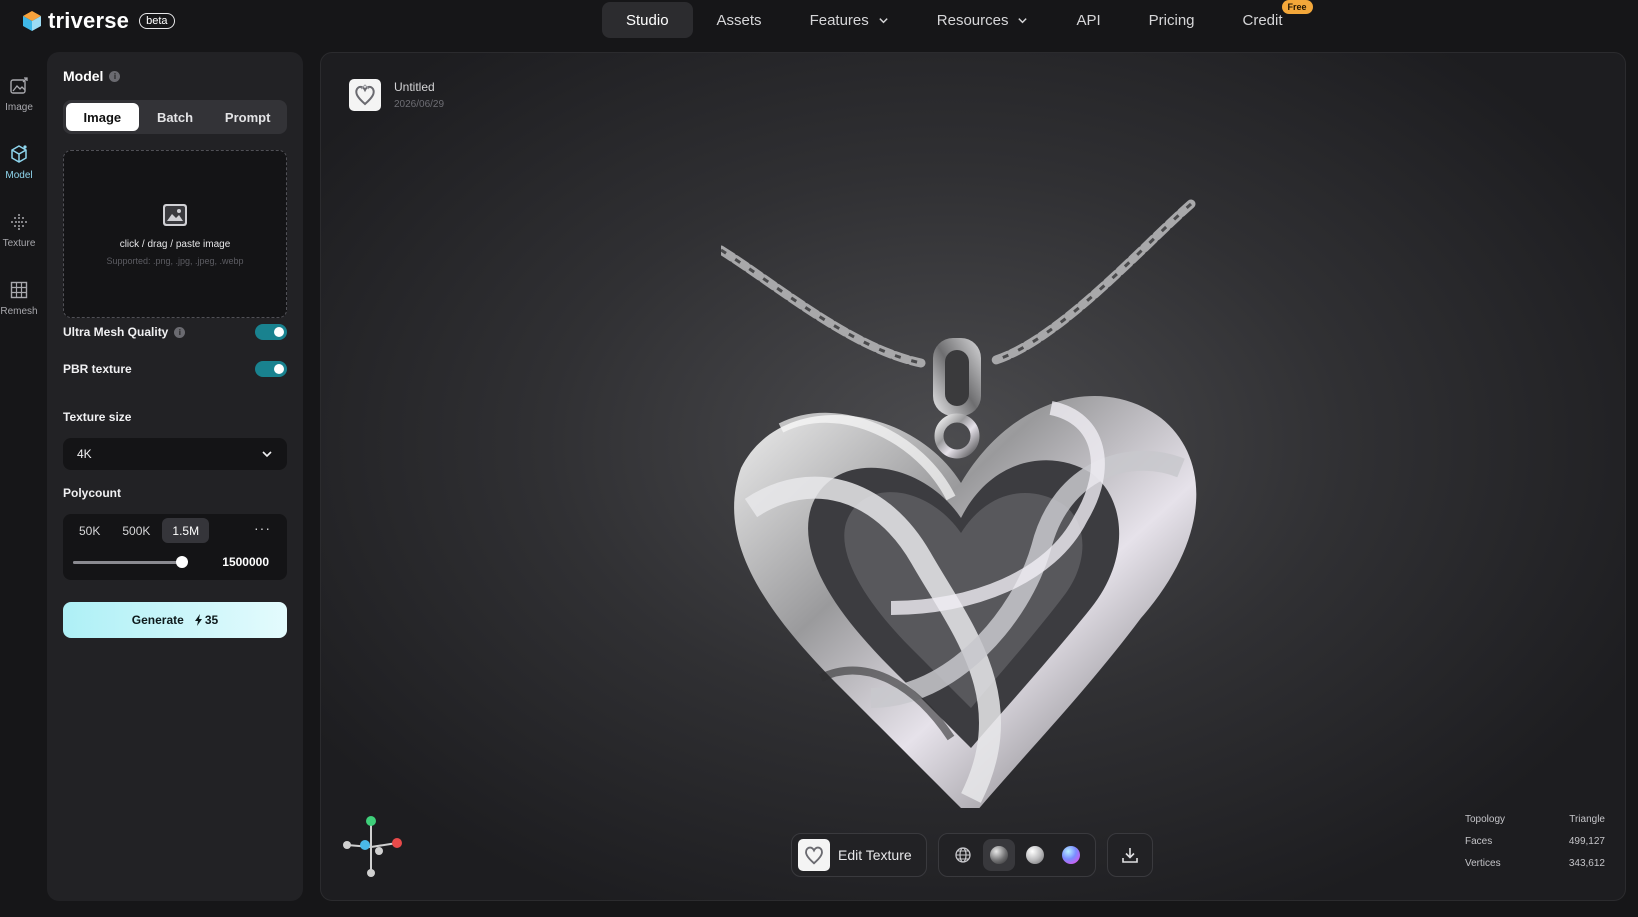  Describe the element at coordinates (1483, 863) in the screenshot. I see `stat-label: Vertices` at that location.